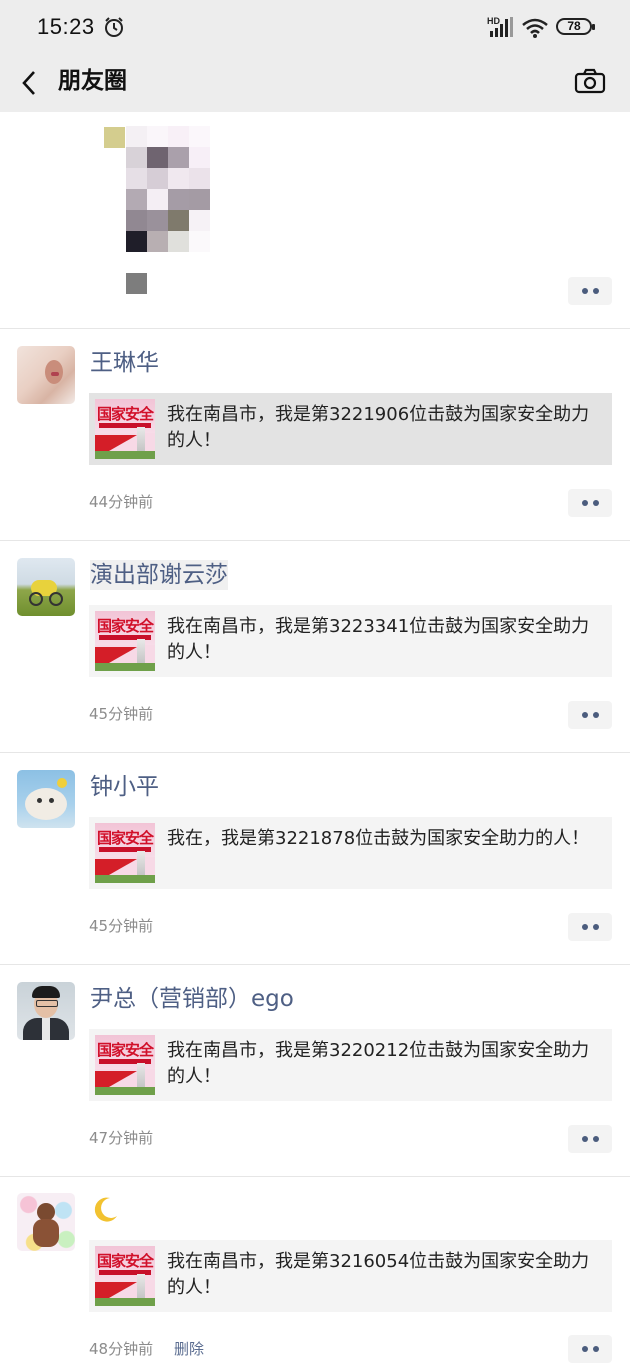 The height and width of the screenshot is (1365, 630). I want to click on post-author-name: 尹总（营销部）ego, so click(192, 999).